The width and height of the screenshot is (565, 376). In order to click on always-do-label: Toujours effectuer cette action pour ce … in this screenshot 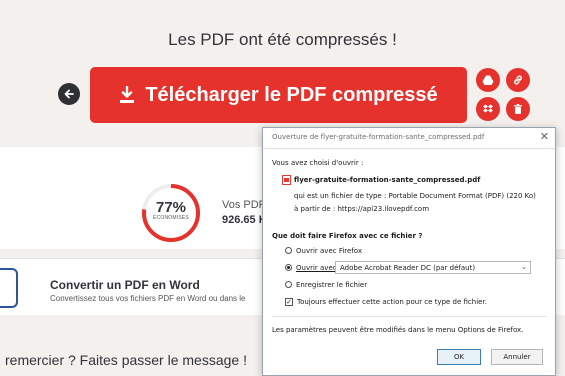, I will do `click(392, 302)`.